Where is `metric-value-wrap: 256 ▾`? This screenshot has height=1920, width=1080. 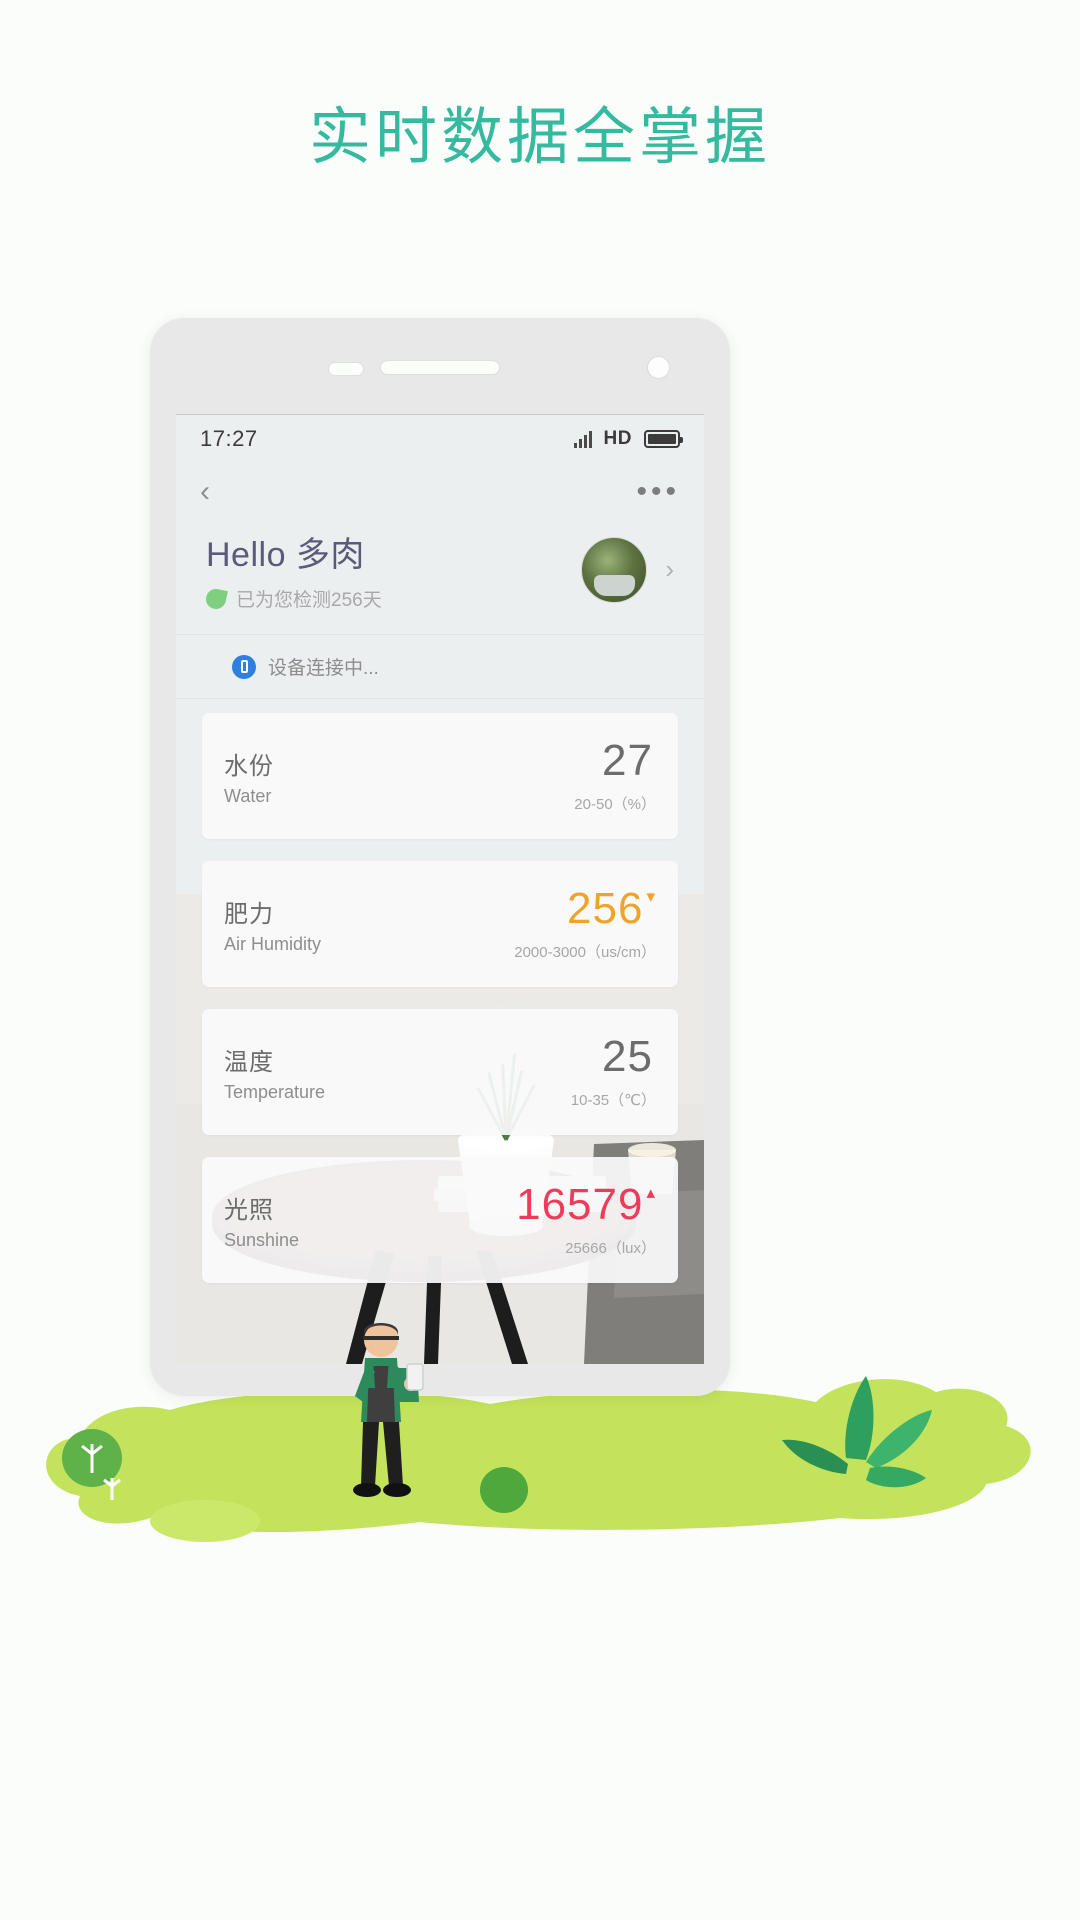 metric-value-wrap: 256 ▾ is located at coordinates (585, 908).